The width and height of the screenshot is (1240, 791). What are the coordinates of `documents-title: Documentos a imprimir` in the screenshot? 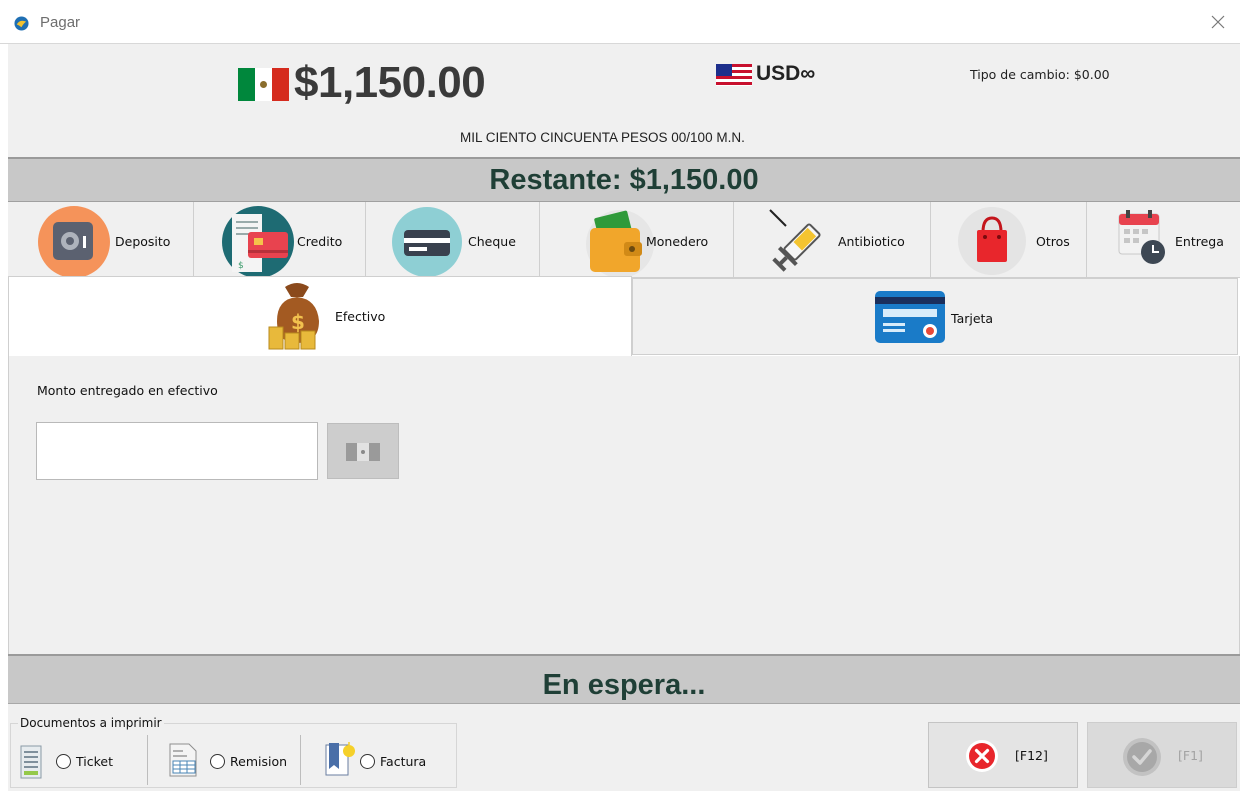 It's located at (91, 723).